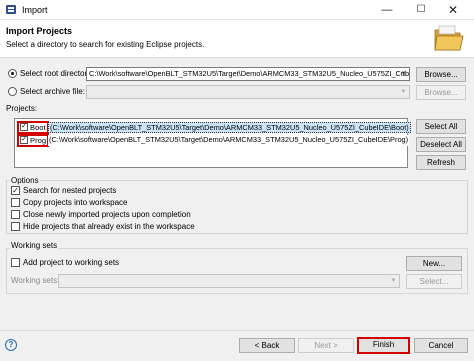  What do you see at coordinates (71, 262) in the screenshot?
I see `add-working-set-label: Add project to working sets` at bounding box center [71, 262].